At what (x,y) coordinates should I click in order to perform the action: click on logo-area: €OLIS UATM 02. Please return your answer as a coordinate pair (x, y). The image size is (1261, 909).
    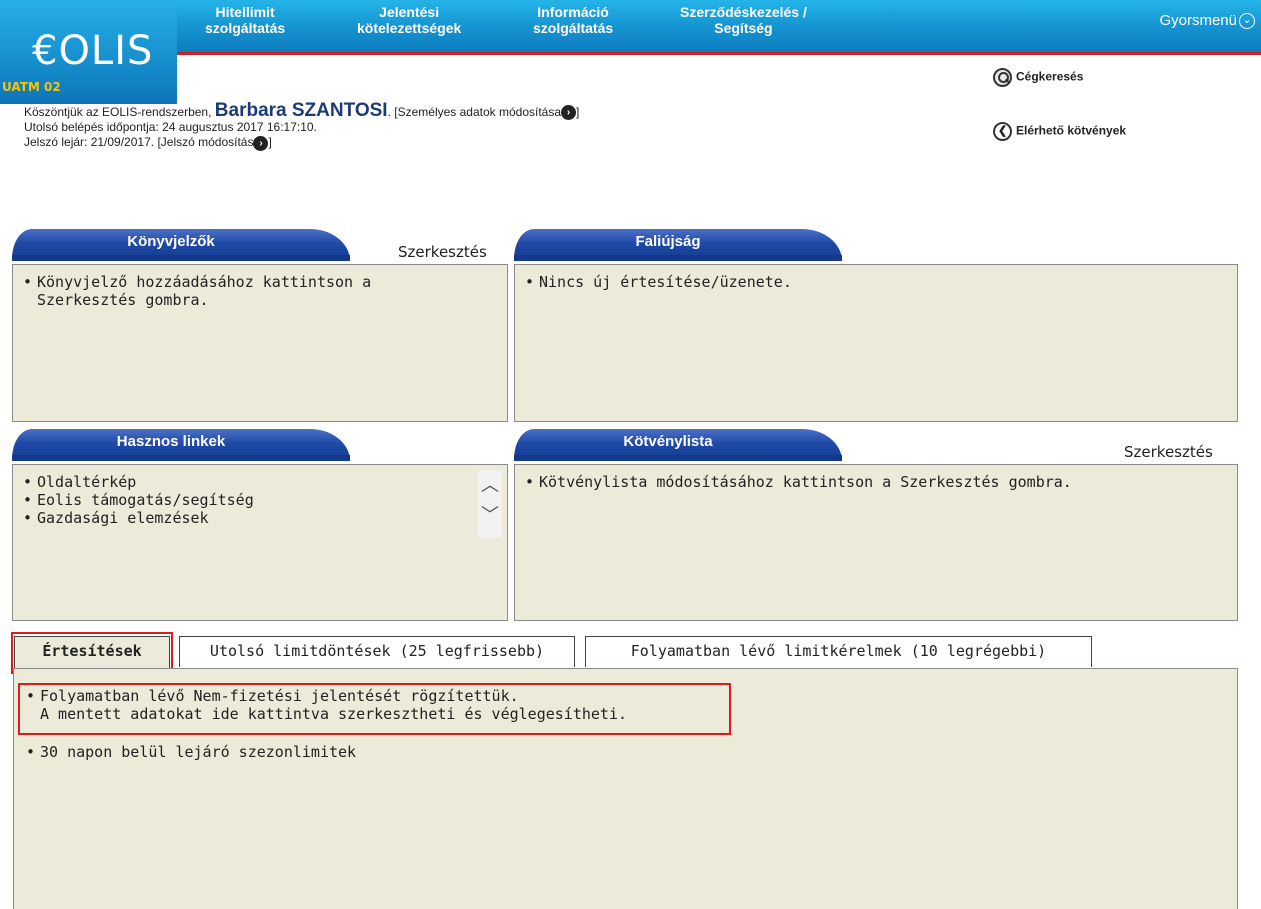
    Looking at the image, I should click on (88, 52).